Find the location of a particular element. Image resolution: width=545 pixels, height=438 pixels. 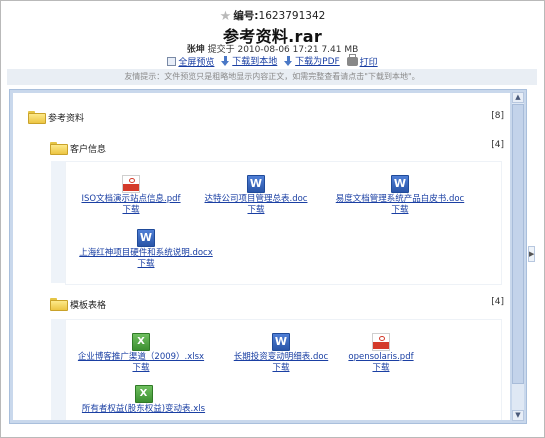

download-local-link: 下载到本地 is located at coordinates (254, 60).